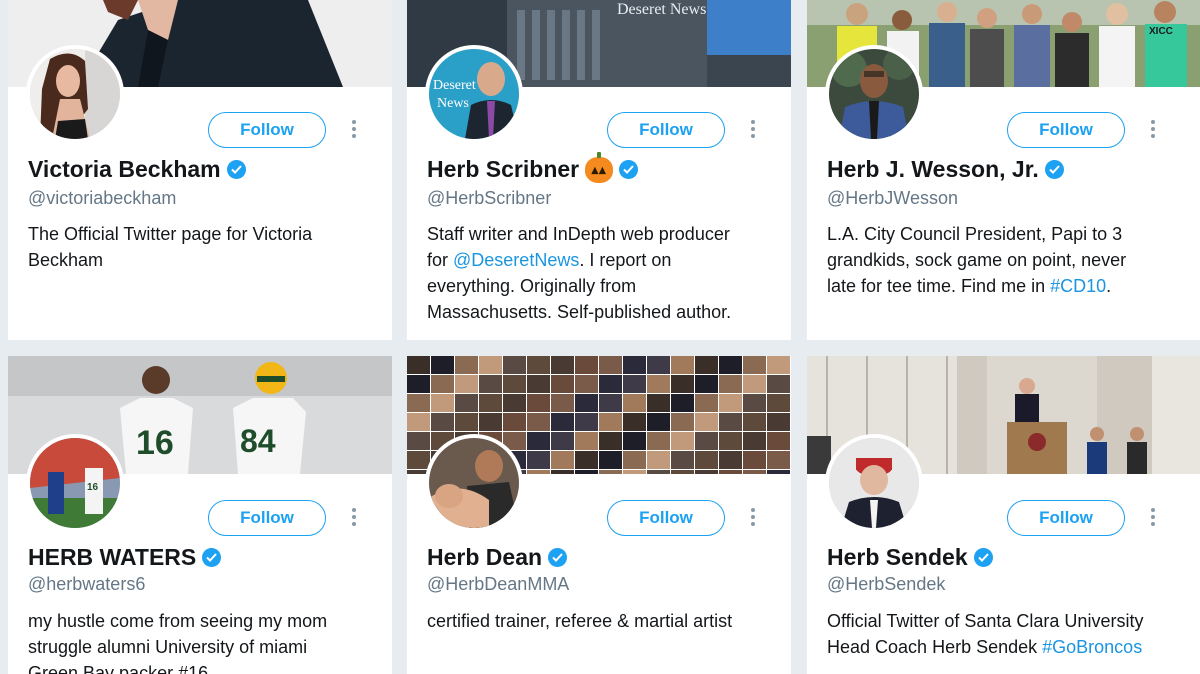 The height and width of the screenshot is (674, 1200). What do you see at coordinates (86, 584) in the screenshot?
I see `handle: @herbwaters6` at bounding box center [86, 584].